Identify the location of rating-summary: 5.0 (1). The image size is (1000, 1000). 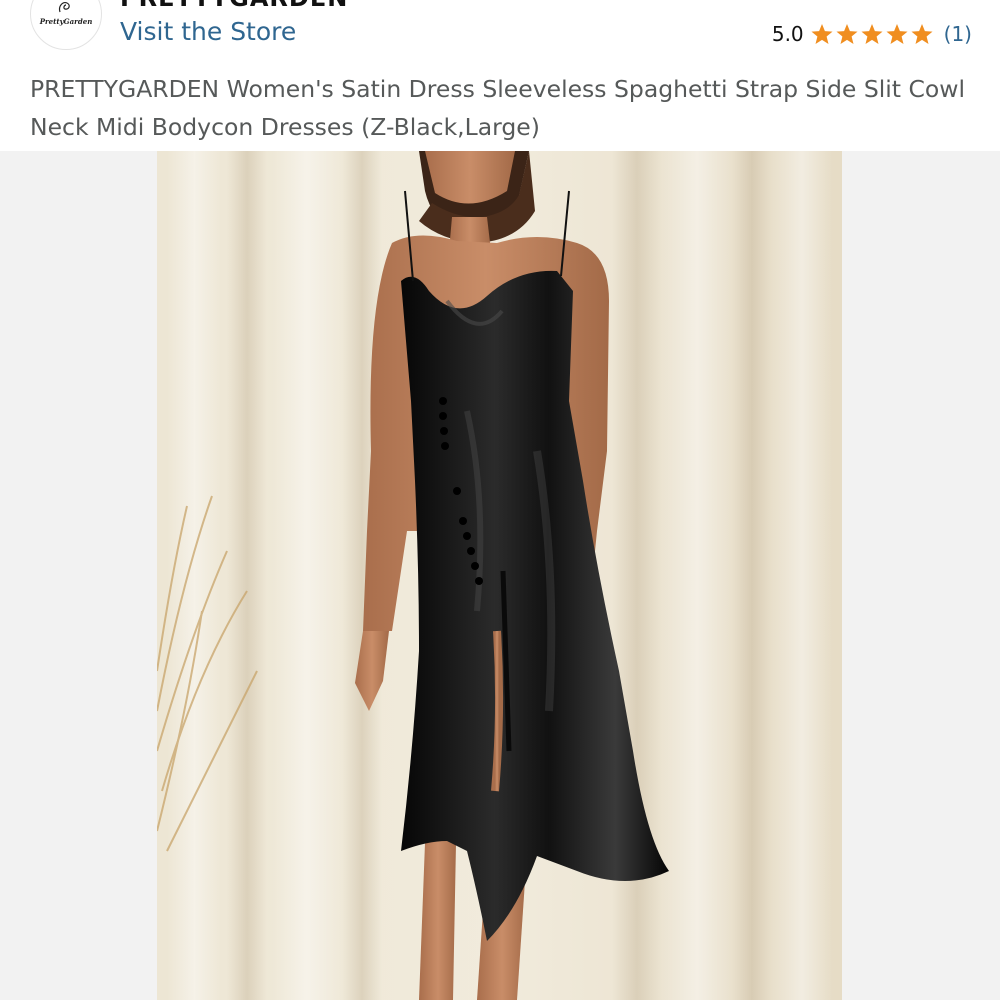
(872, 34).